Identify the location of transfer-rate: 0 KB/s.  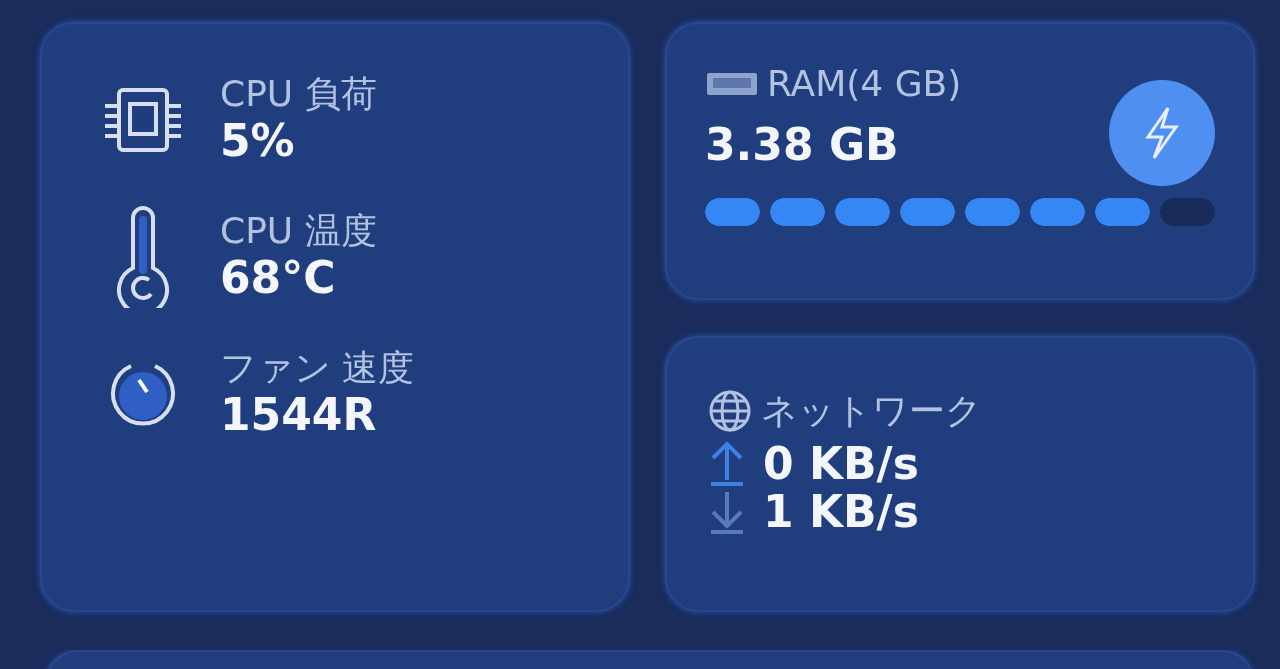
(841, 464).